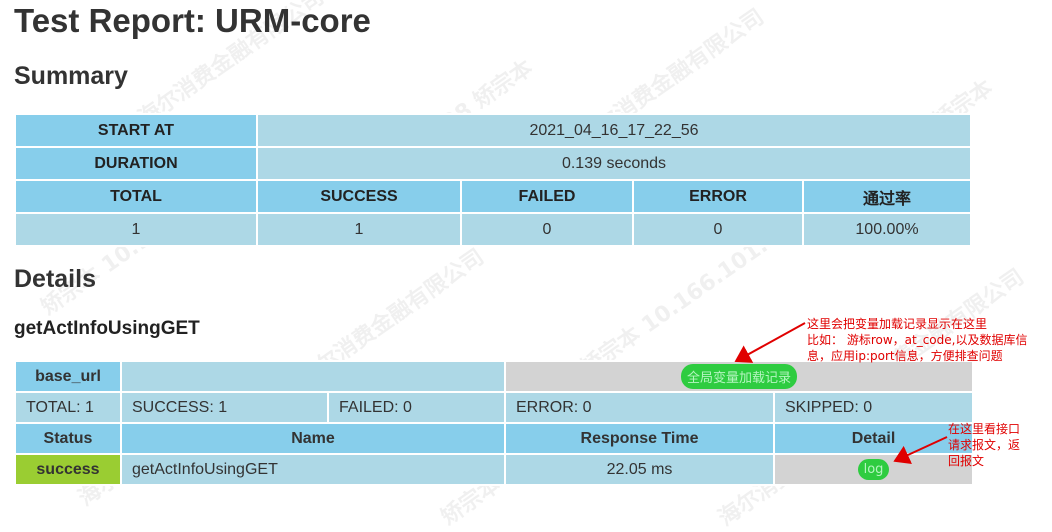  Describe the element at coordinates (192, 20) in the screenshot. I see `page-title: Test Report: URM-core` at that location.